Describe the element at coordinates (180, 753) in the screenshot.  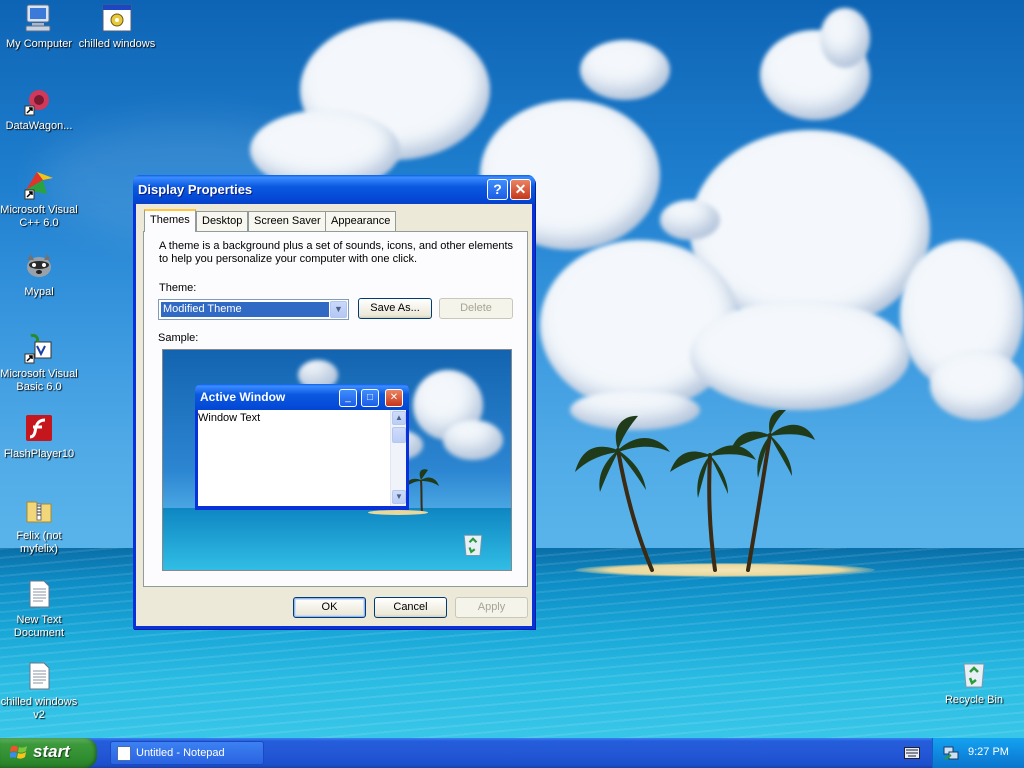
I see `taskbar-button-label: Untitled - Notepad` at that location.